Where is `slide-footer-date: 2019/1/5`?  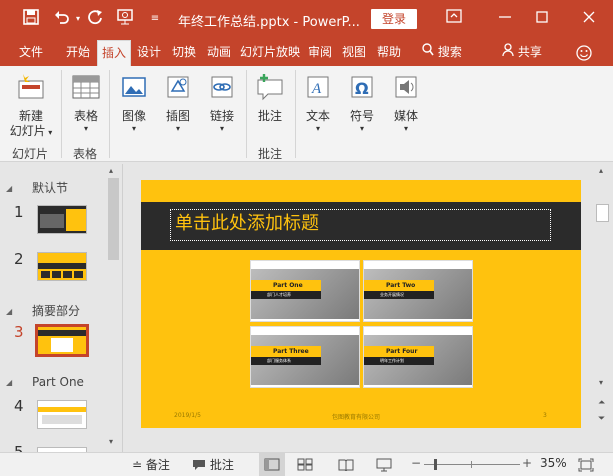 slide-footer-date: 2019/1/5 is located at coordinates (187, 415).